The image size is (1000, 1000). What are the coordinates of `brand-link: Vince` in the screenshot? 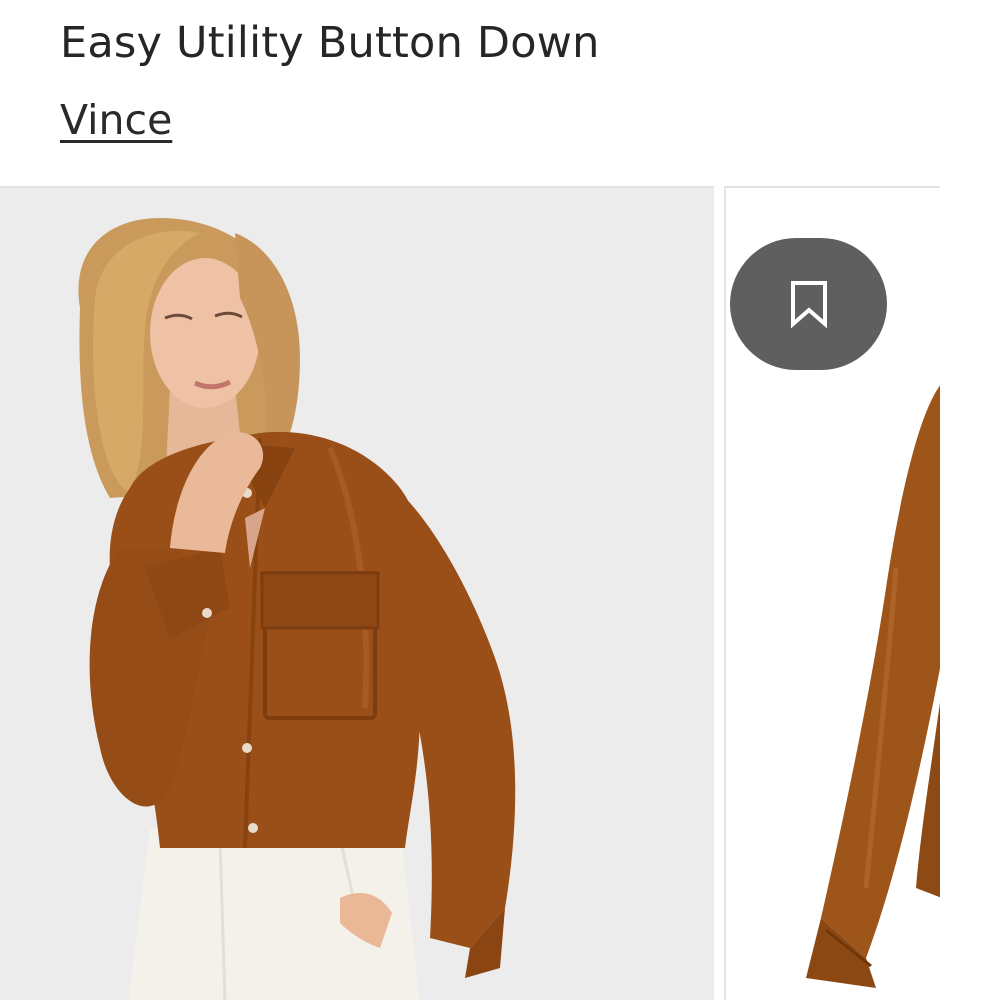 It's located at (116, 120).